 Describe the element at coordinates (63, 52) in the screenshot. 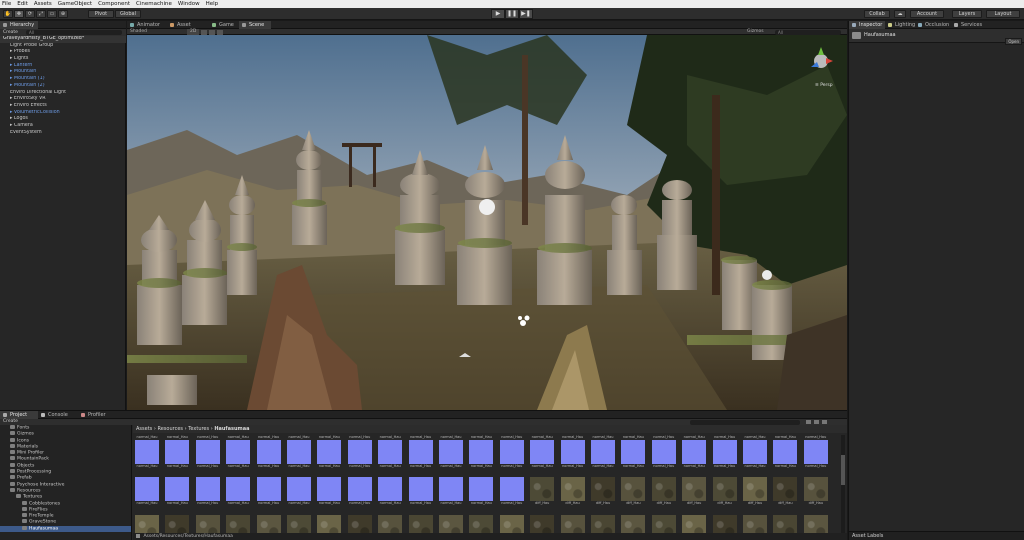

I see `hierarchy-item: ▸ Probes` at that location.